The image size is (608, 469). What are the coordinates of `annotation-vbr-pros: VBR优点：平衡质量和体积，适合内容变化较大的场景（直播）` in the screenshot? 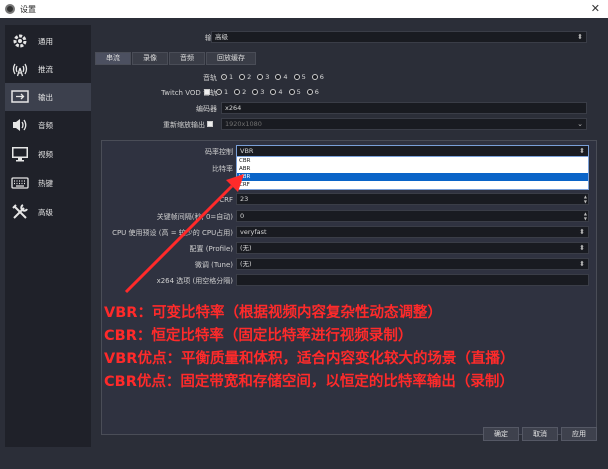 It's located at (309, 359).